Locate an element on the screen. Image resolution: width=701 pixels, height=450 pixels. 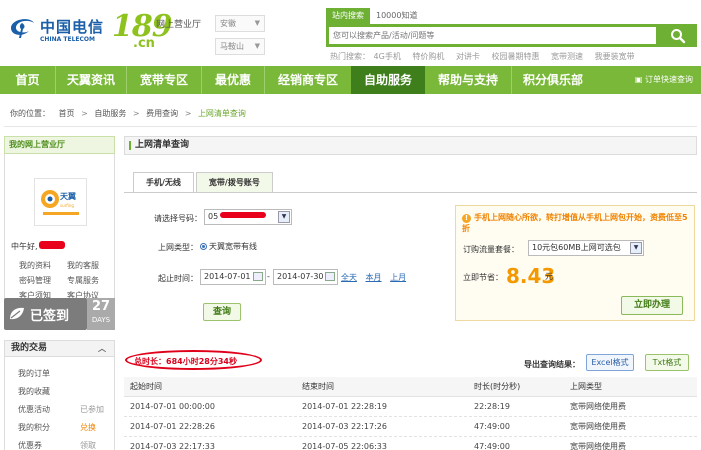
trade-item-label: 我的收藏 is located at coordinates (34, 391).